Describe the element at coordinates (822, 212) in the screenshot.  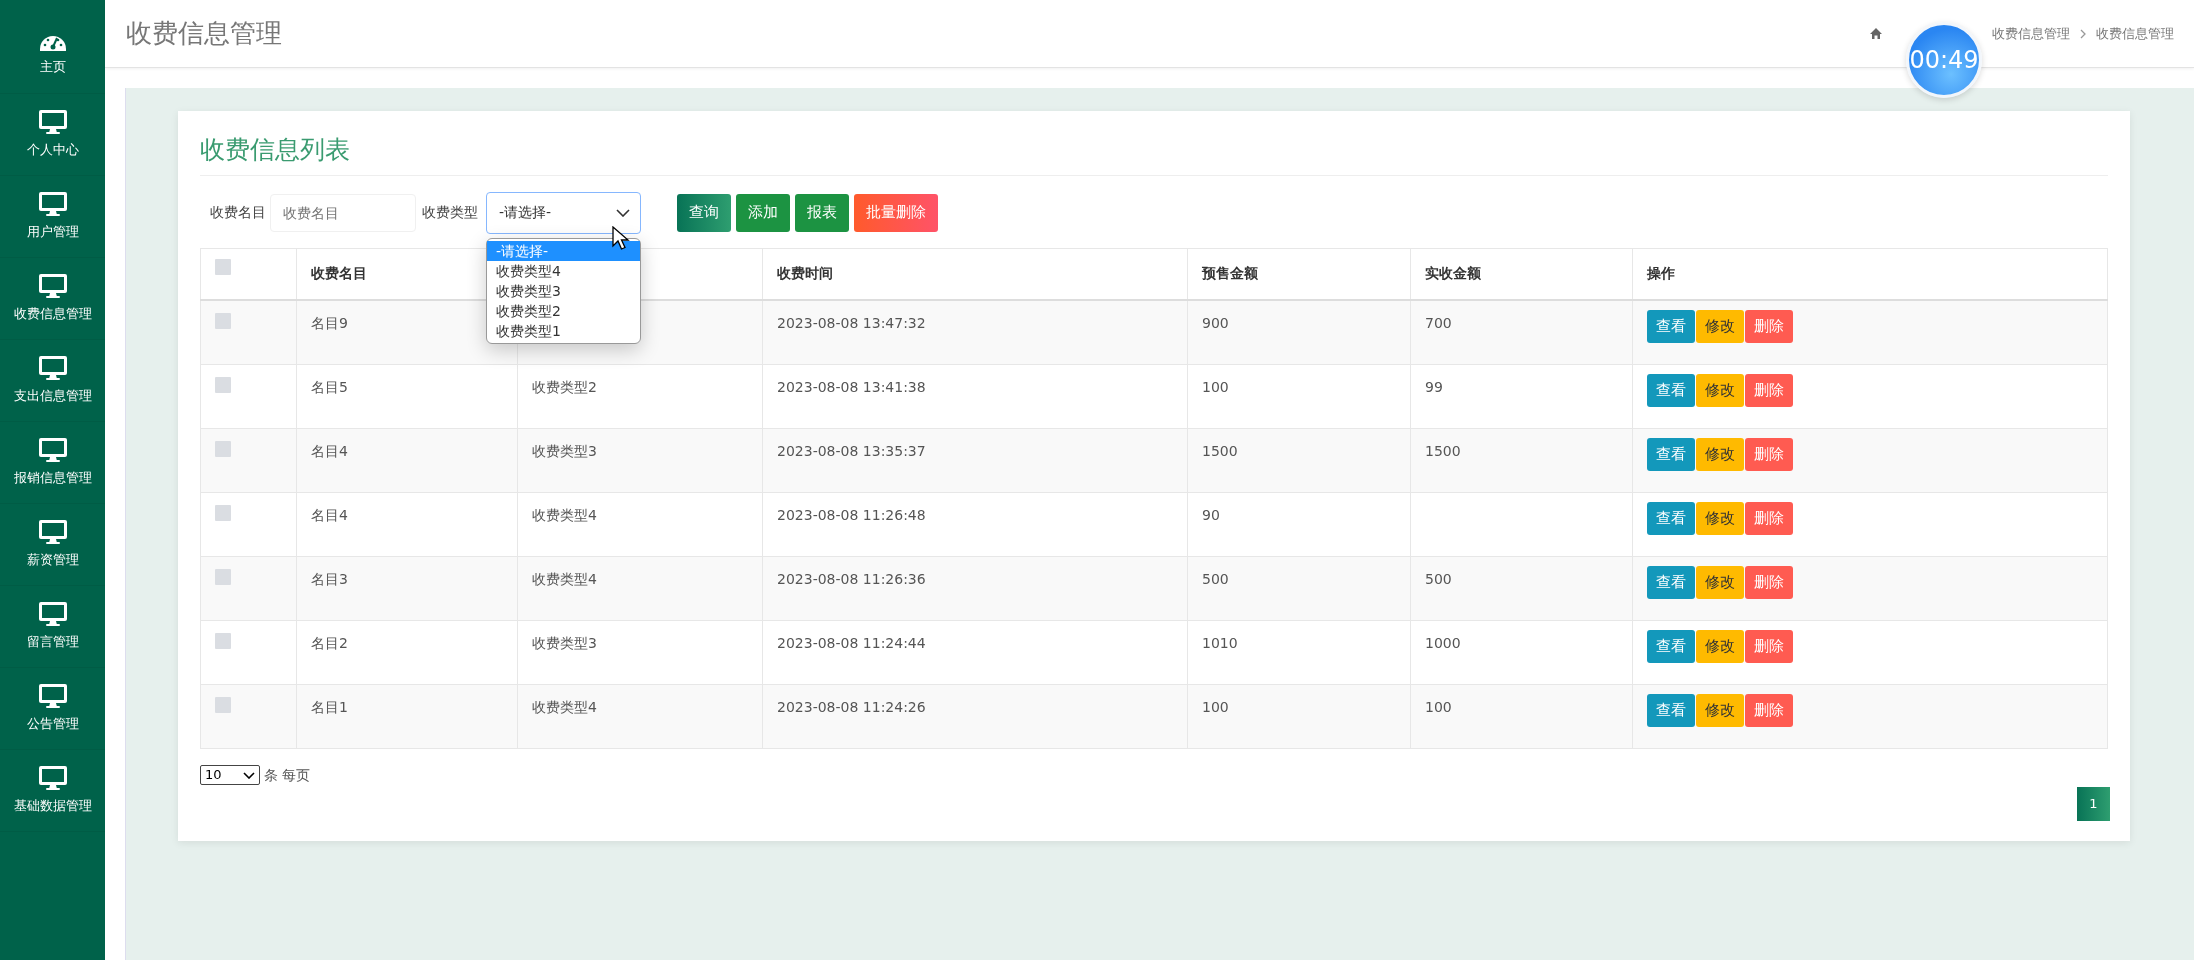
I see `report-button: 报表` at that location.